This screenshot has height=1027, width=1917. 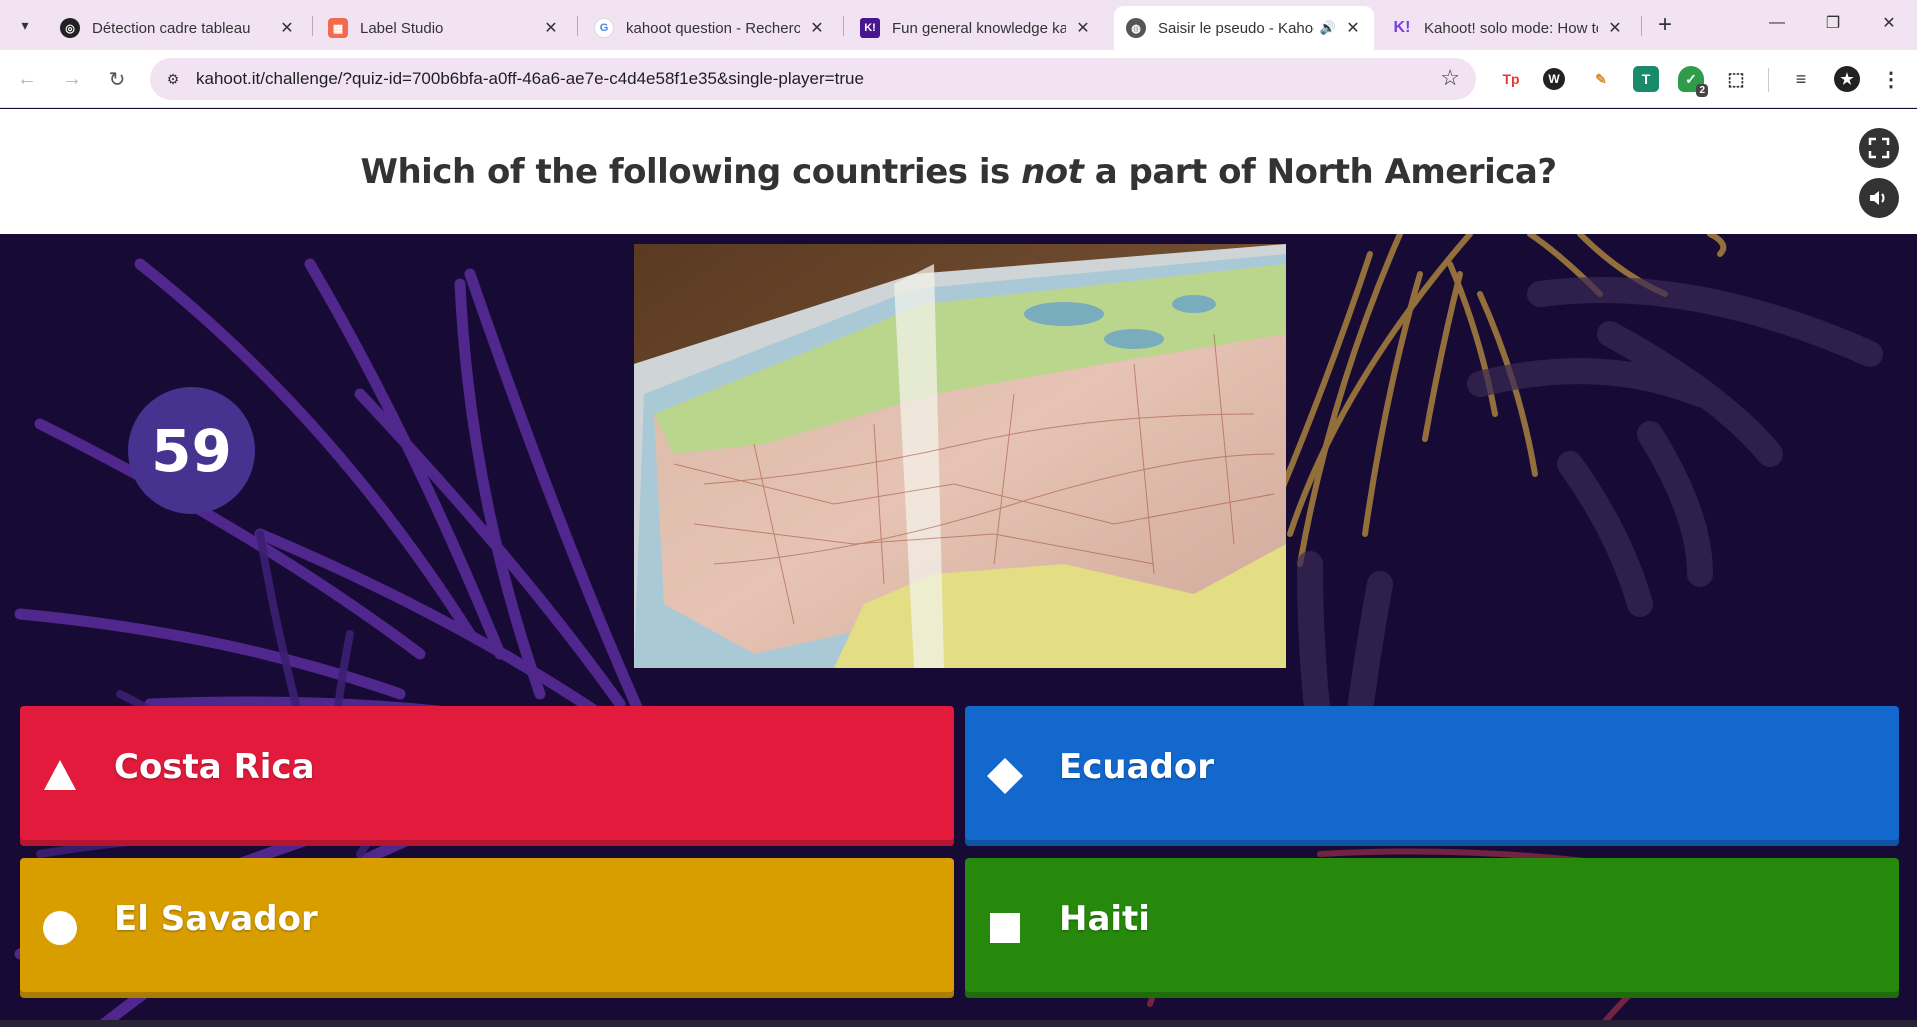 What do you see at coordinates (70, 28) in the screenshot?
I see `chatgpt-favicon: ◎` at bounding box center [70, 28].